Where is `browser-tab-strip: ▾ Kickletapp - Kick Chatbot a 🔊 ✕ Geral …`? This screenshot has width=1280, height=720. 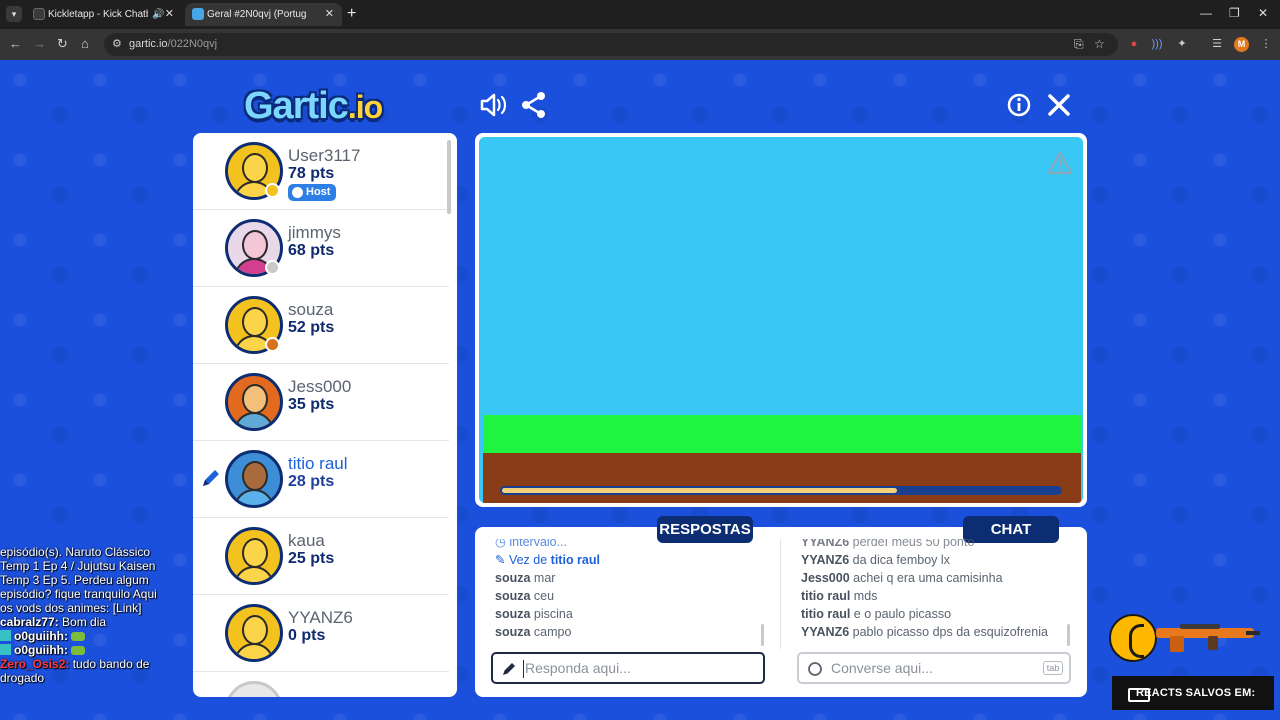 browser-tab-strip: ▾ Kickletapp - Kick Chatbot a 🔊 ✕ Geral … is located at coordinates (640, 14).